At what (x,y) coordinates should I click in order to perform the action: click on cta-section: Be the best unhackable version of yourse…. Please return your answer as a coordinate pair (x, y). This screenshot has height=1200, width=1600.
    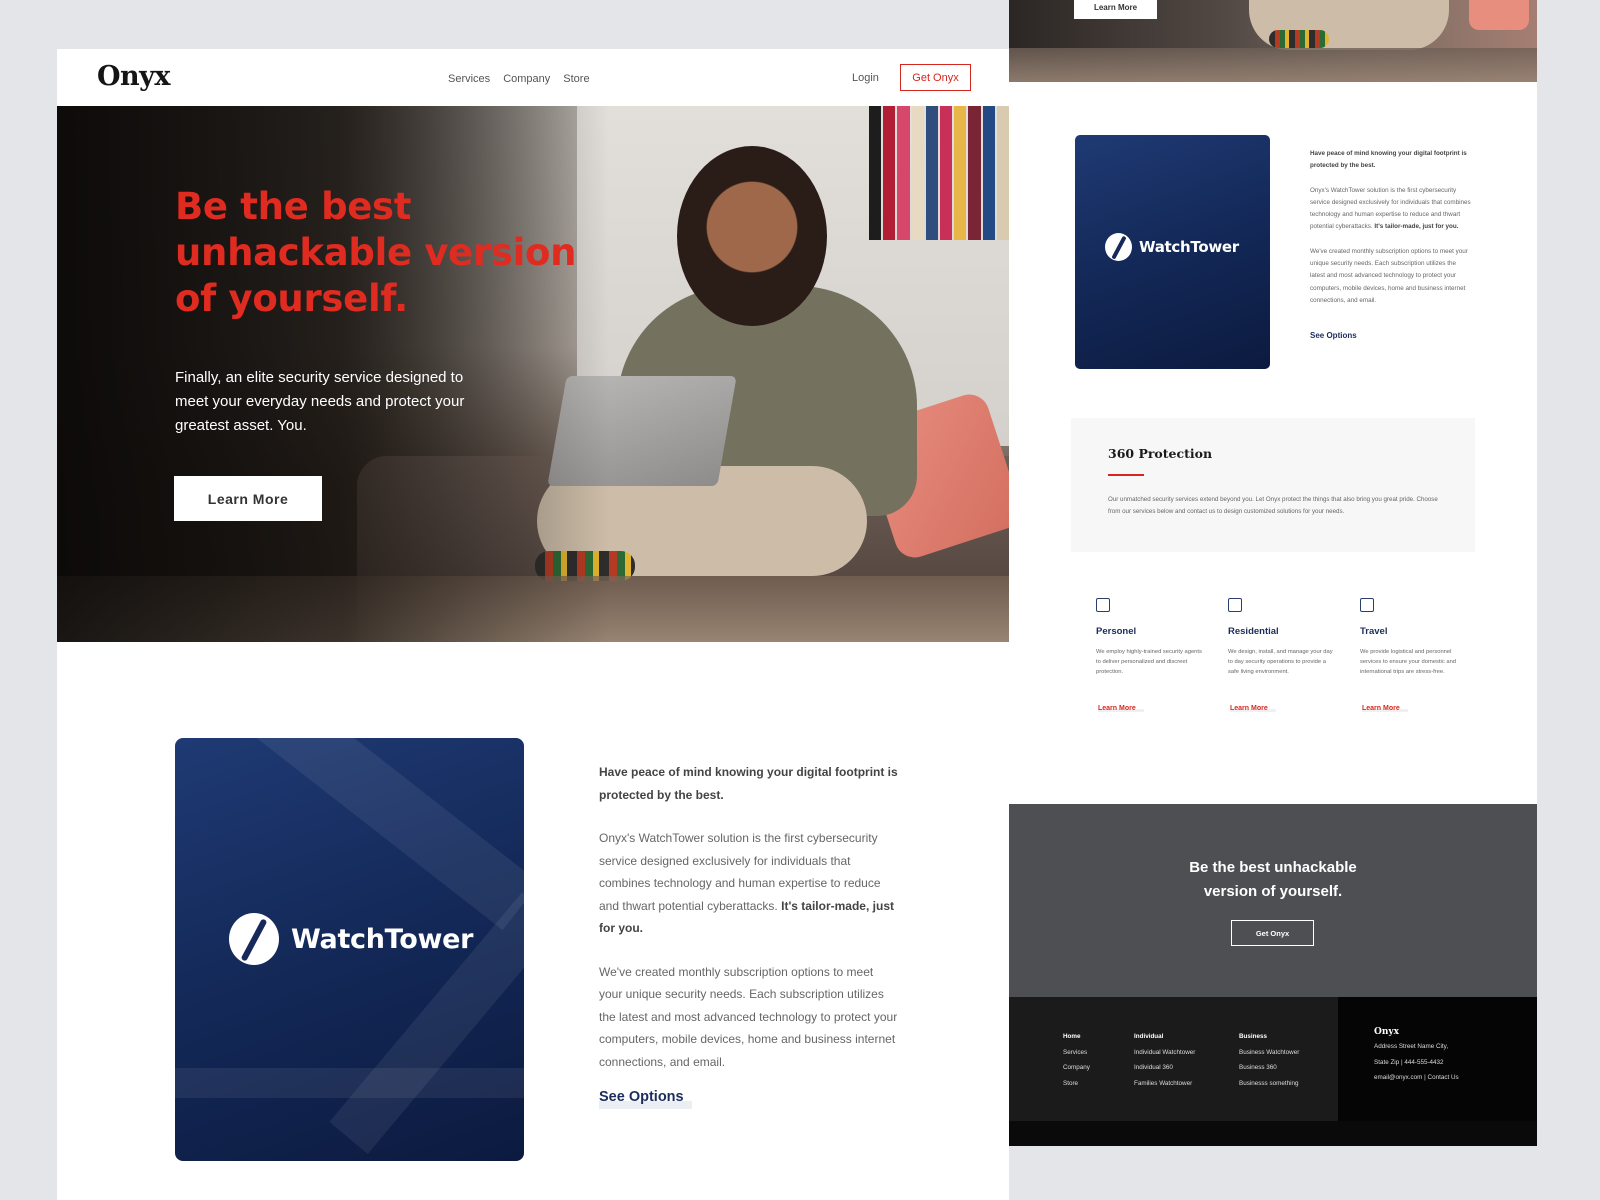
    Looking at the image, I should click on (1273, 900).